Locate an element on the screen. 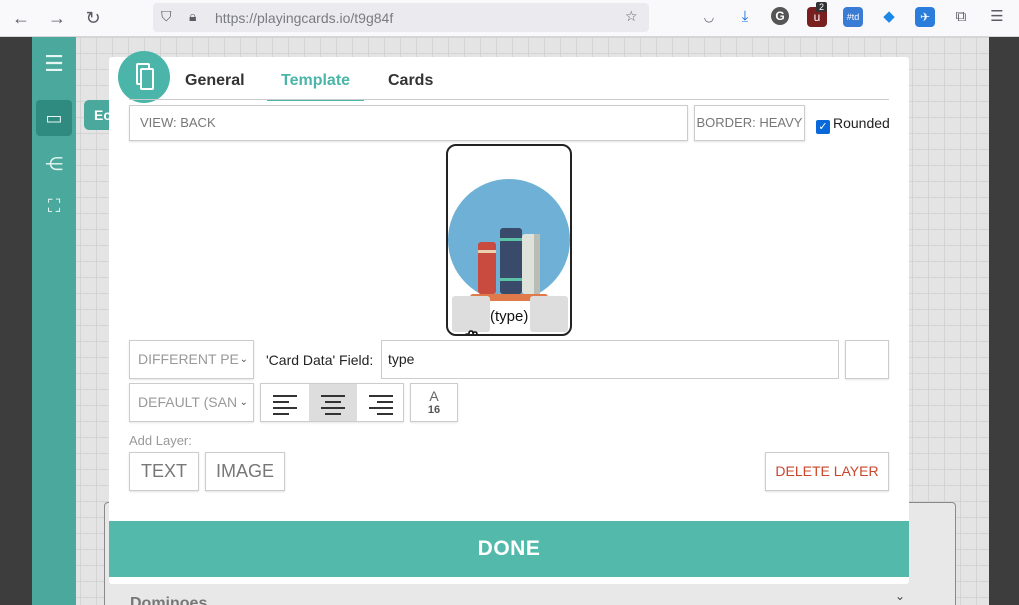 The image size is (1019, 605). text-alignment-group is located at coordinates (332, 402).